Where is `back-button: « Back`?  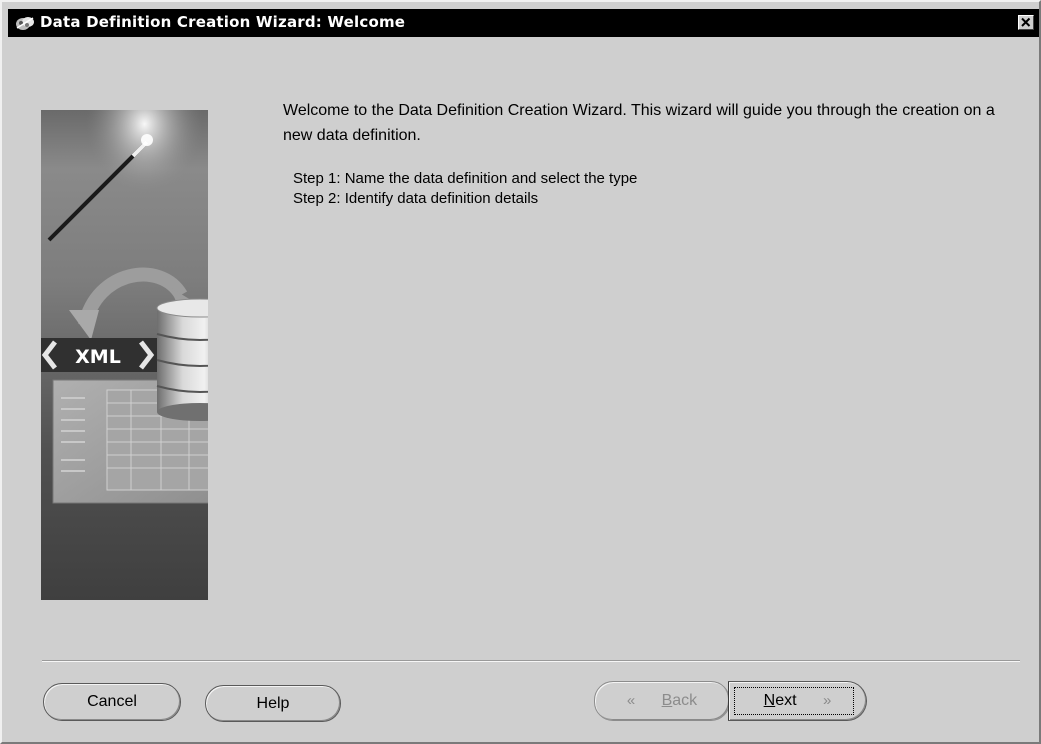
back-button: « Back is located at coordinates (662, 701).